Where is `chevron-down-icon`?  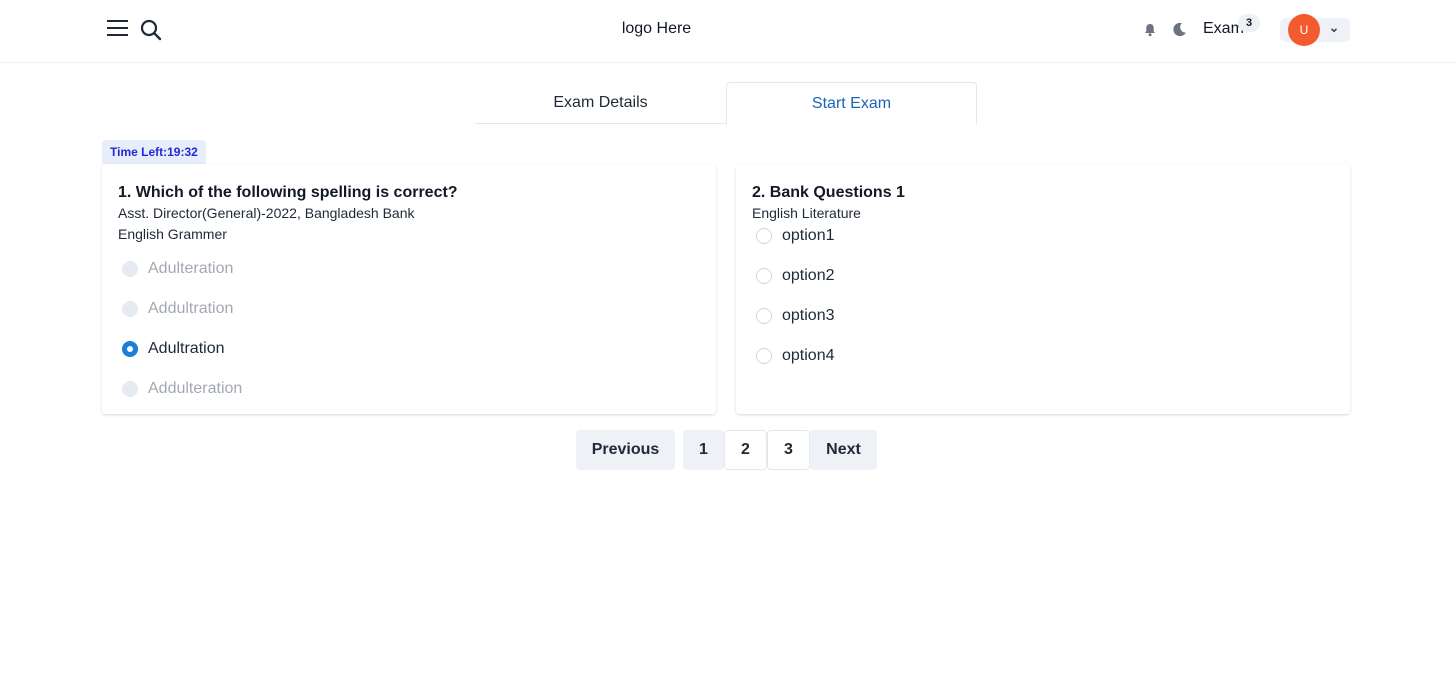 chevron-down-icon is located at coordinates (1334, 30).